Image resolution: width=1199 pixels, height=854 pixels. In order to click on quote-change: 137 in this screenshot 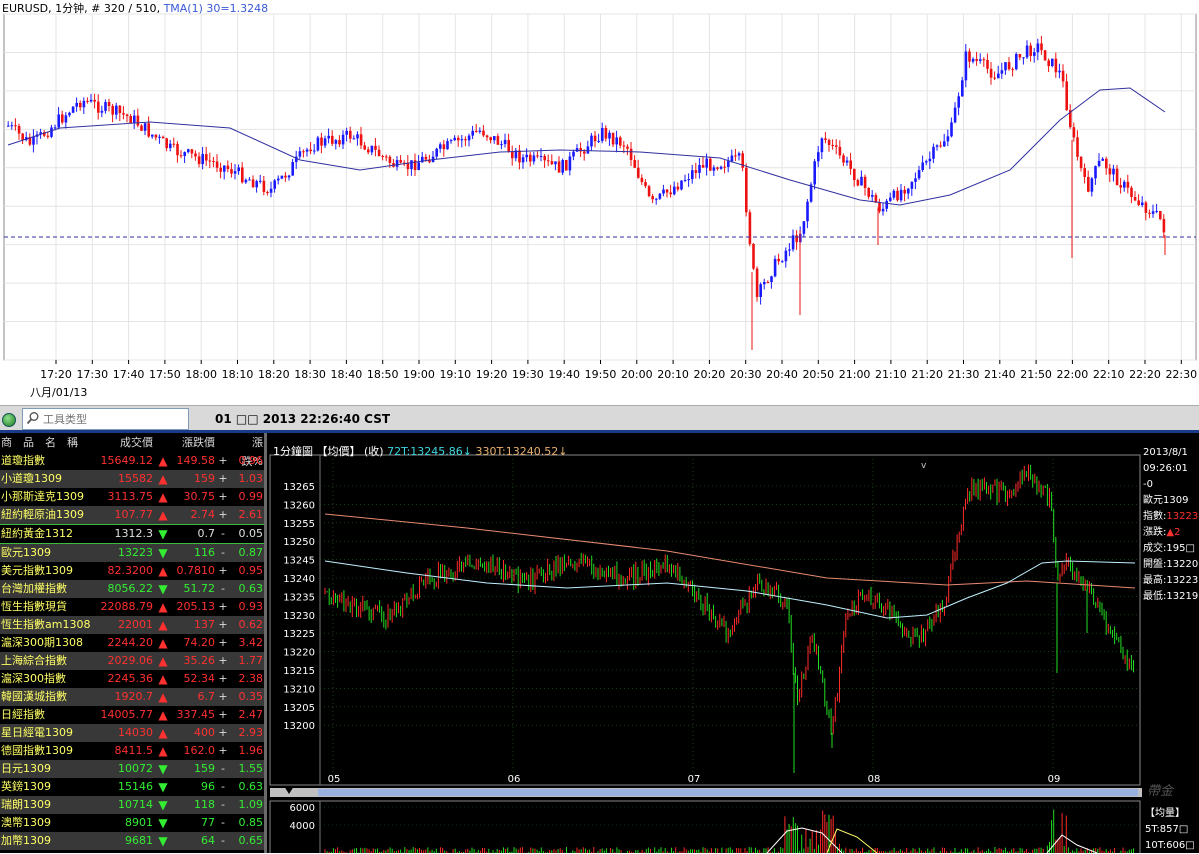, I will do `click(204, 624)`.